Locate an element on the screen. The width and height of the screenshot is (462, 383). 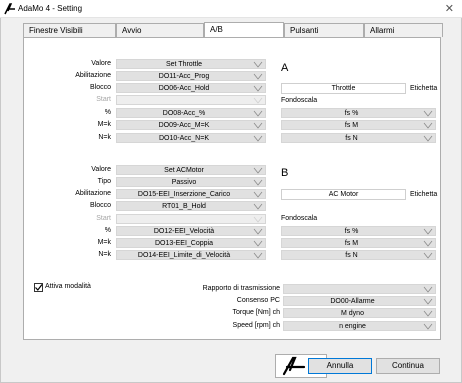
tab-pulsanti: Pulsanti is located at coordinates (324, 30).